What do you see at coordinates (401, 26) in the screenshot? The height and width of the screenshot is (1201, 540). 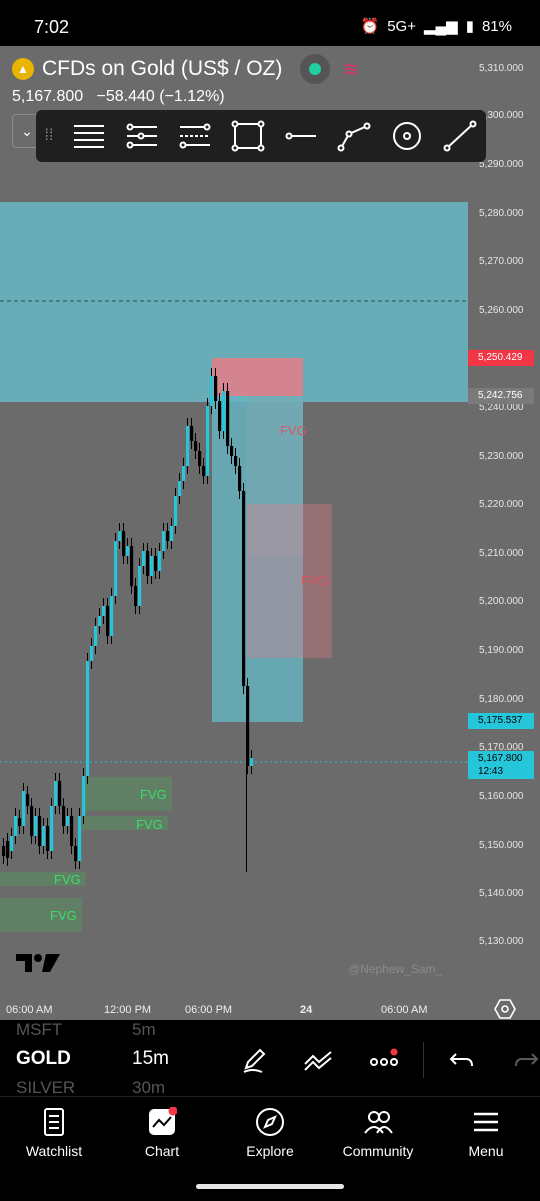 I see `network-label: 5G+` at bounding box center [401, 26].